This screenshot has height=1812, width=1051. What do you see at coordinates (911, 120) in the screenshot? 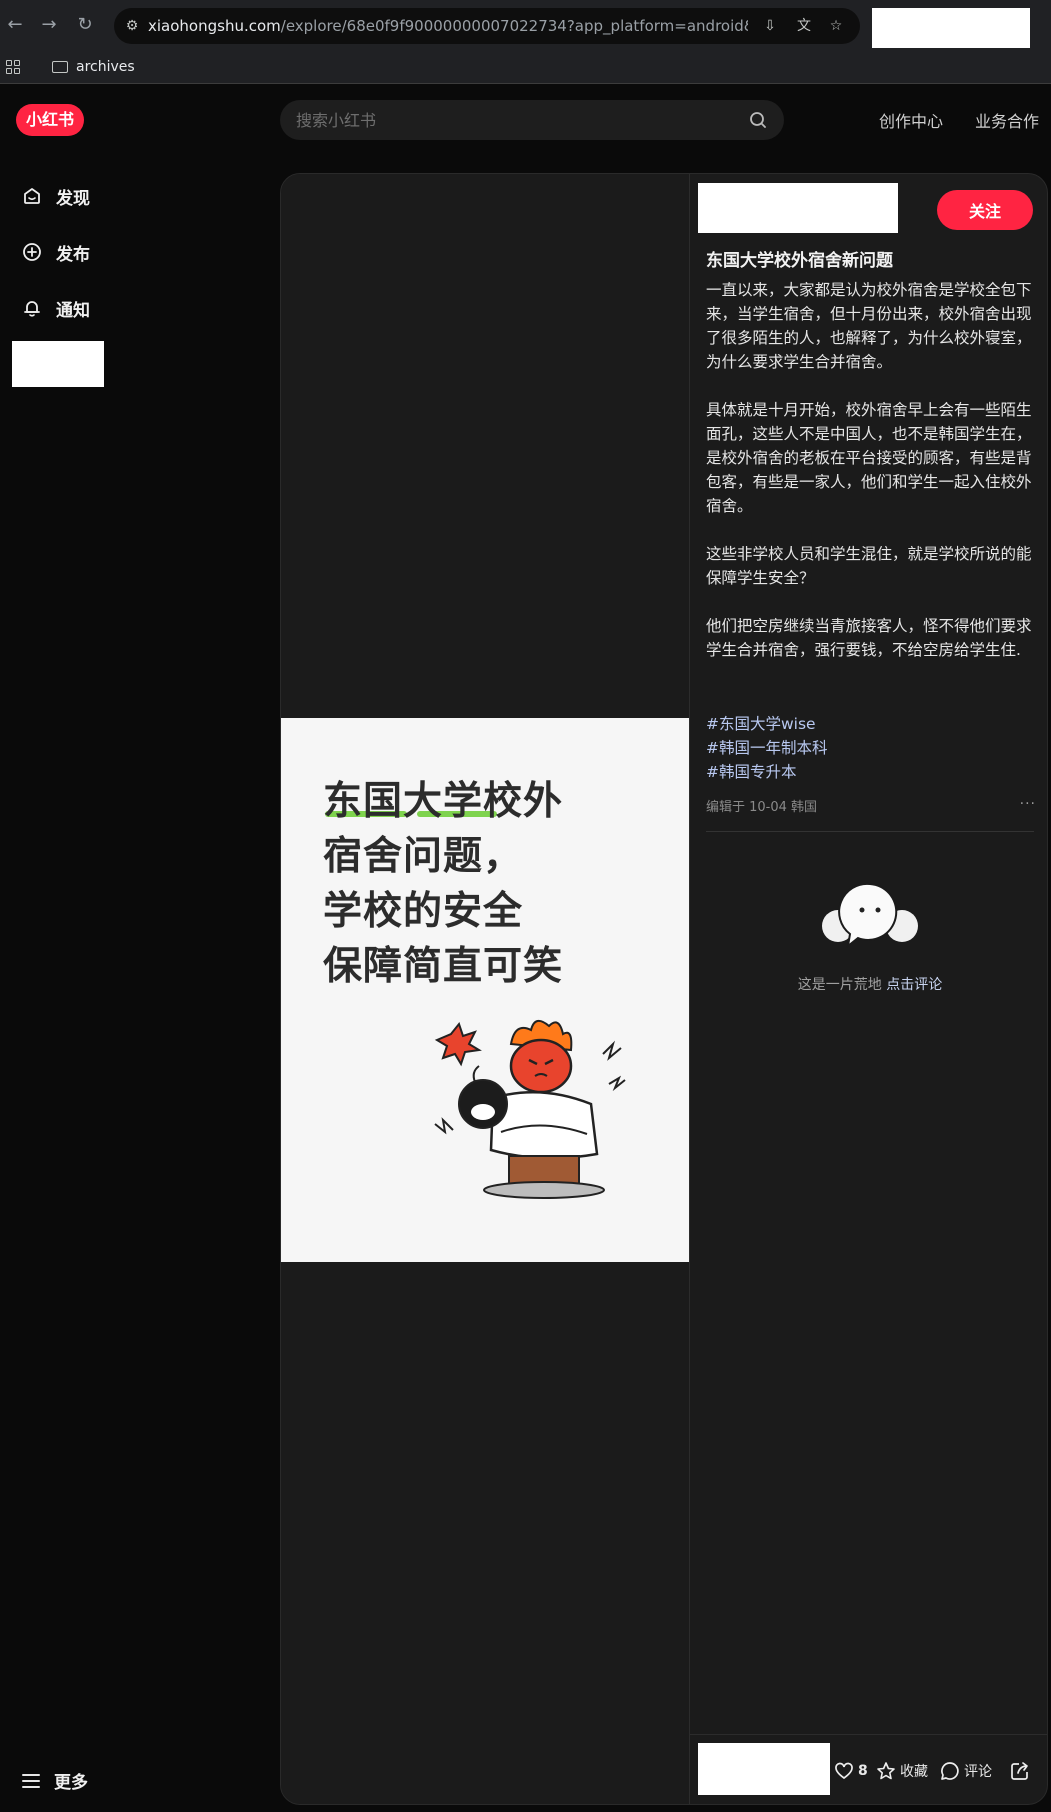
I see `creator-center-link: 创作中心` at bounding box center [911, 120].